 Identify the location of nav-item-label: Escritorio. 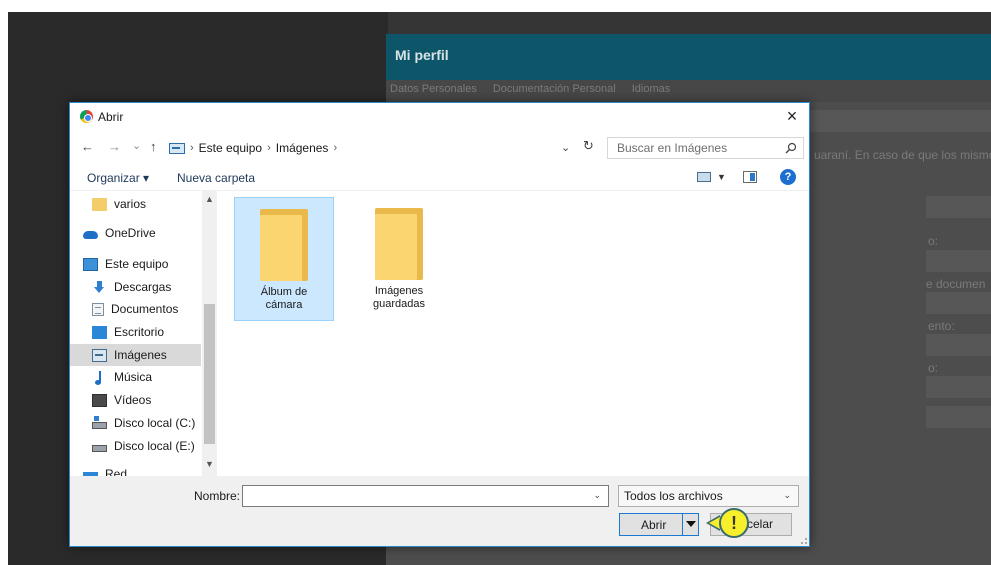
(139, 332).